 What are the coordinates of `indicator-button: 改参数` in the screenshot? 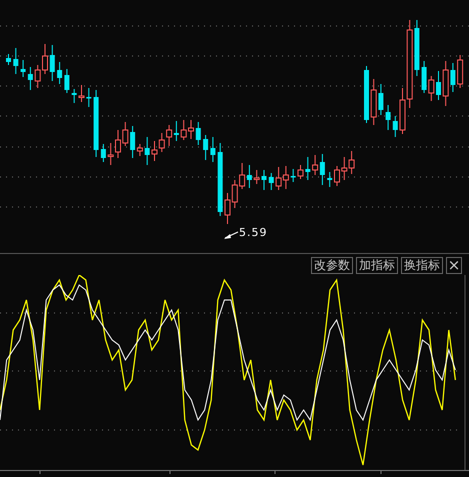 It's located at (332, 265).